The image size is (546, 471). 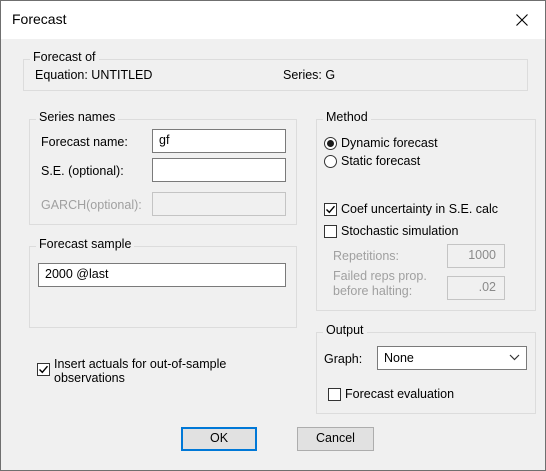 I want to click on repetitions-input: 1000, so click(x=476, y=256).